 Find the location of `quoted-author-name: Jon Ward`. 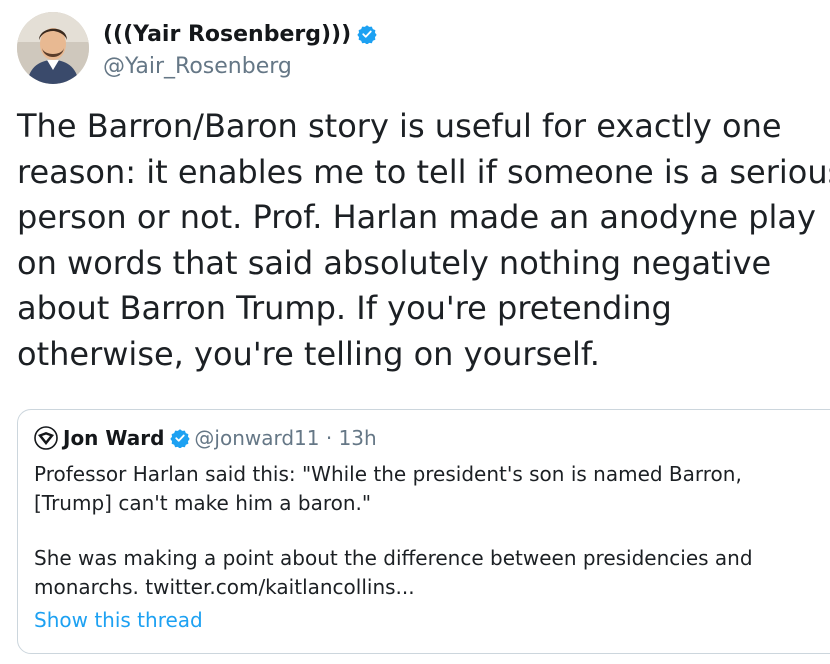

quoted-author-name: Jon Ward is located at coordinates (113, 438).